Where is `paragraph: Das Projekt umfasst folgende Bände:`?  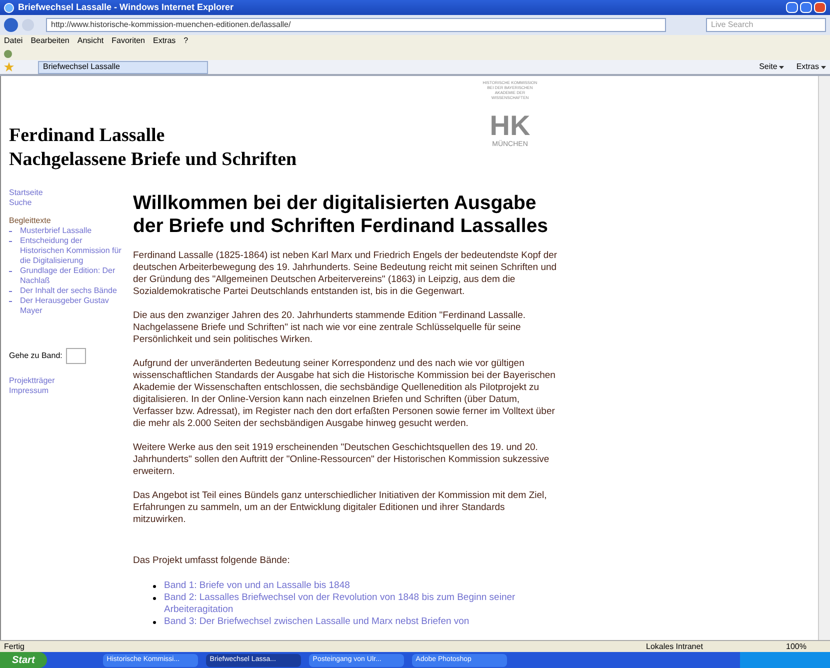
paragraph: Das Projekt umfasst folgende Bände: is located at coordinates (212, 561).